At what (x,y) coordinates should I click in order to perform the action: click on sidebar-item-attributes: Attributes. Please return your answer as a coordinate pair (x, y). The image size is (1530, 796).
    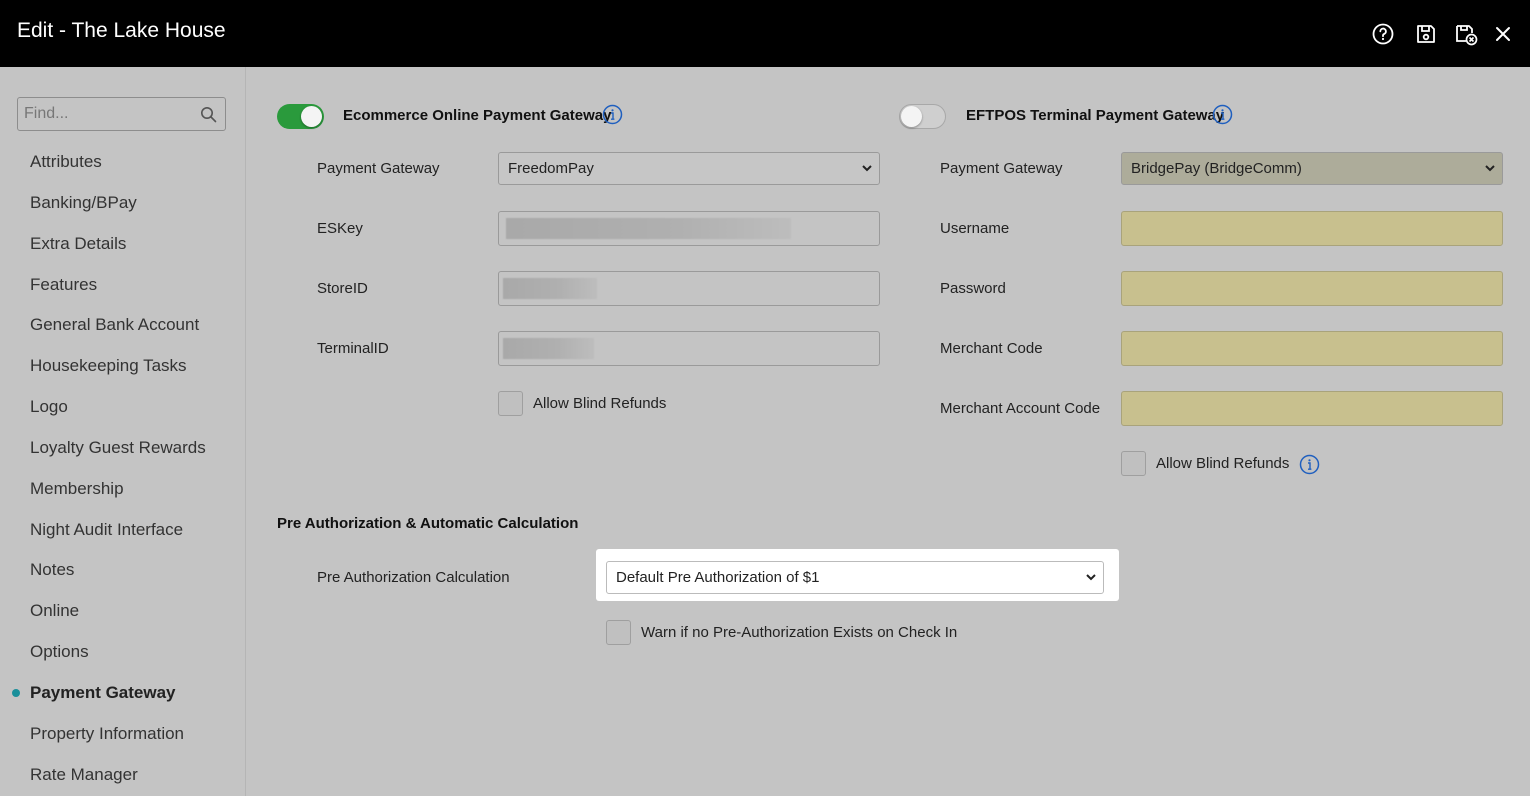
    Looking at the image, I should click on (66, 162).